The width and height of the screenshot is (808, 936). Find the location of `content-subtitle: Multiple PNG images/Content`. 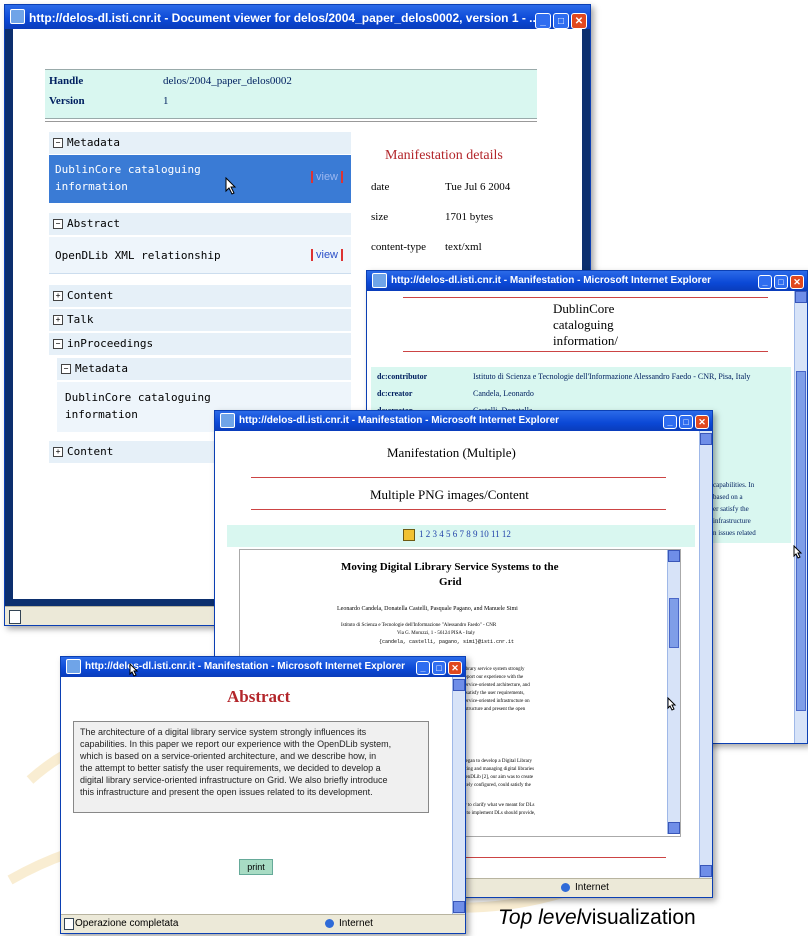

content-subtitle: Multiple PNG images/Content is located at coordinates (449, 494).